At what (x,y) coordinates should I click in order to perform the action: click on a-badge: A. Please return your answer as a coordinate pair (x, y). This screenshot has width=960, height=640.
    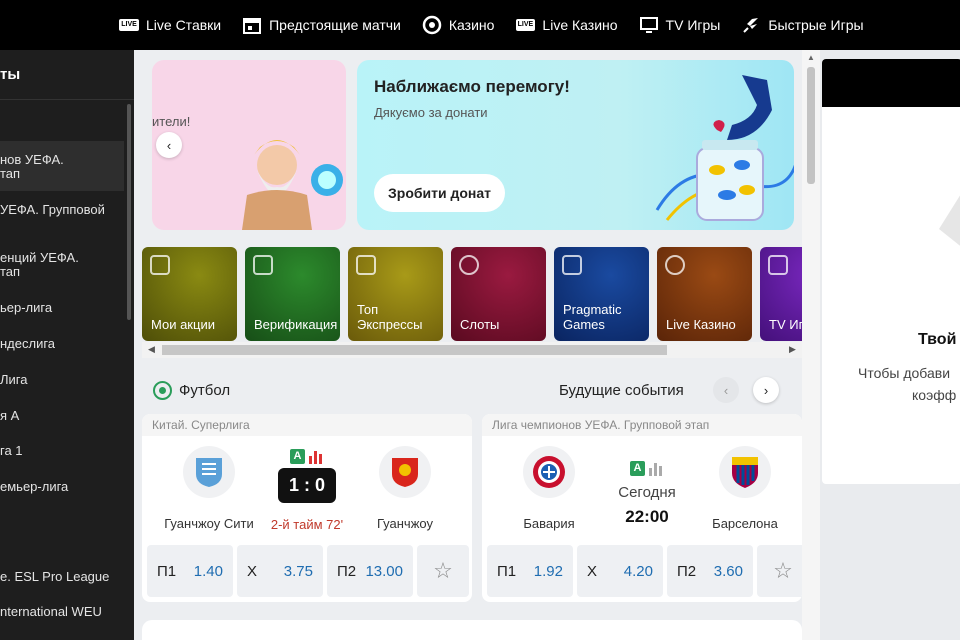
    Looking at the image, I should click on (297, 456).